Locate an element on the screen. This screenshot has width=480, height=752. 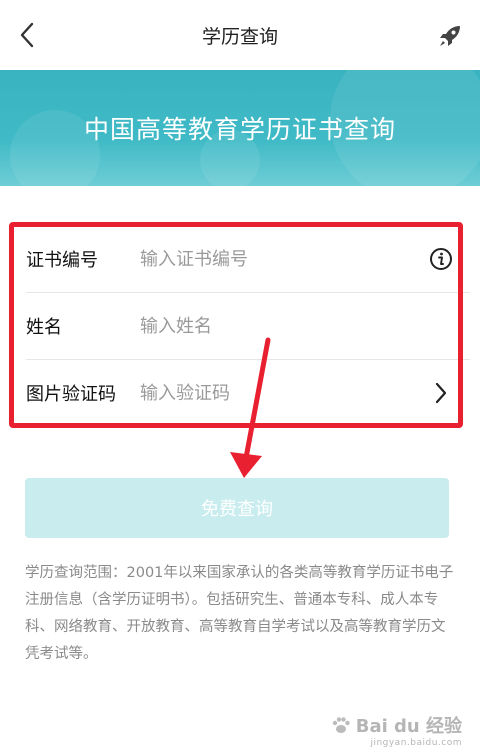
free-query-button: 免费查询 is located at coordinates (237, 508).